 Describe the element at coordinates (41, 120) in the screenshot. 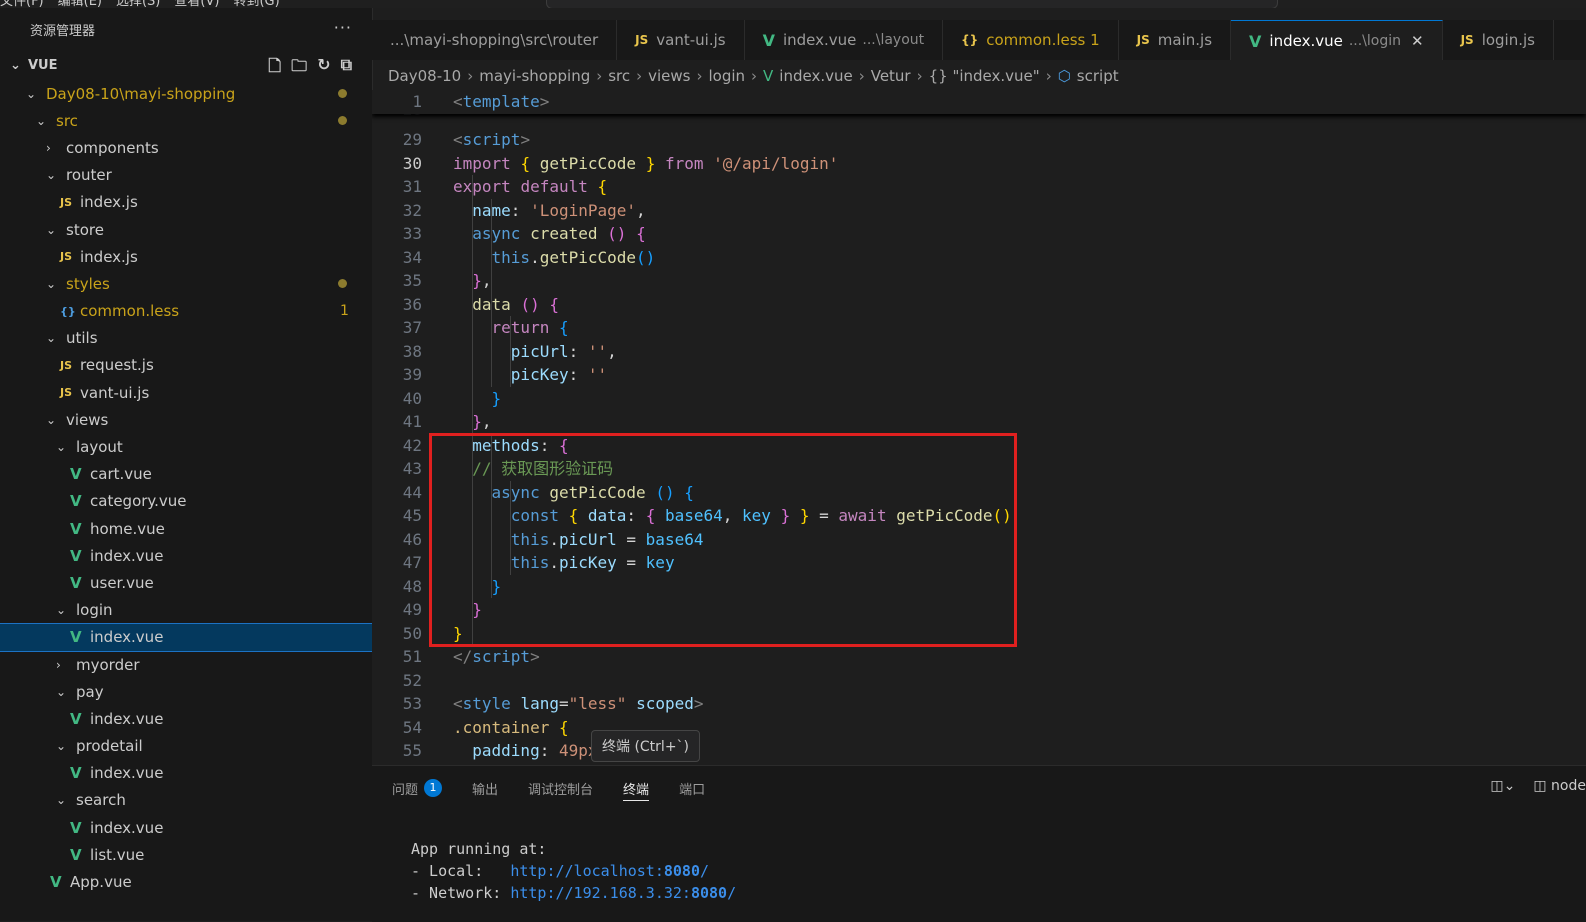

I see `chevron-down-icon: ⌄` at that location.